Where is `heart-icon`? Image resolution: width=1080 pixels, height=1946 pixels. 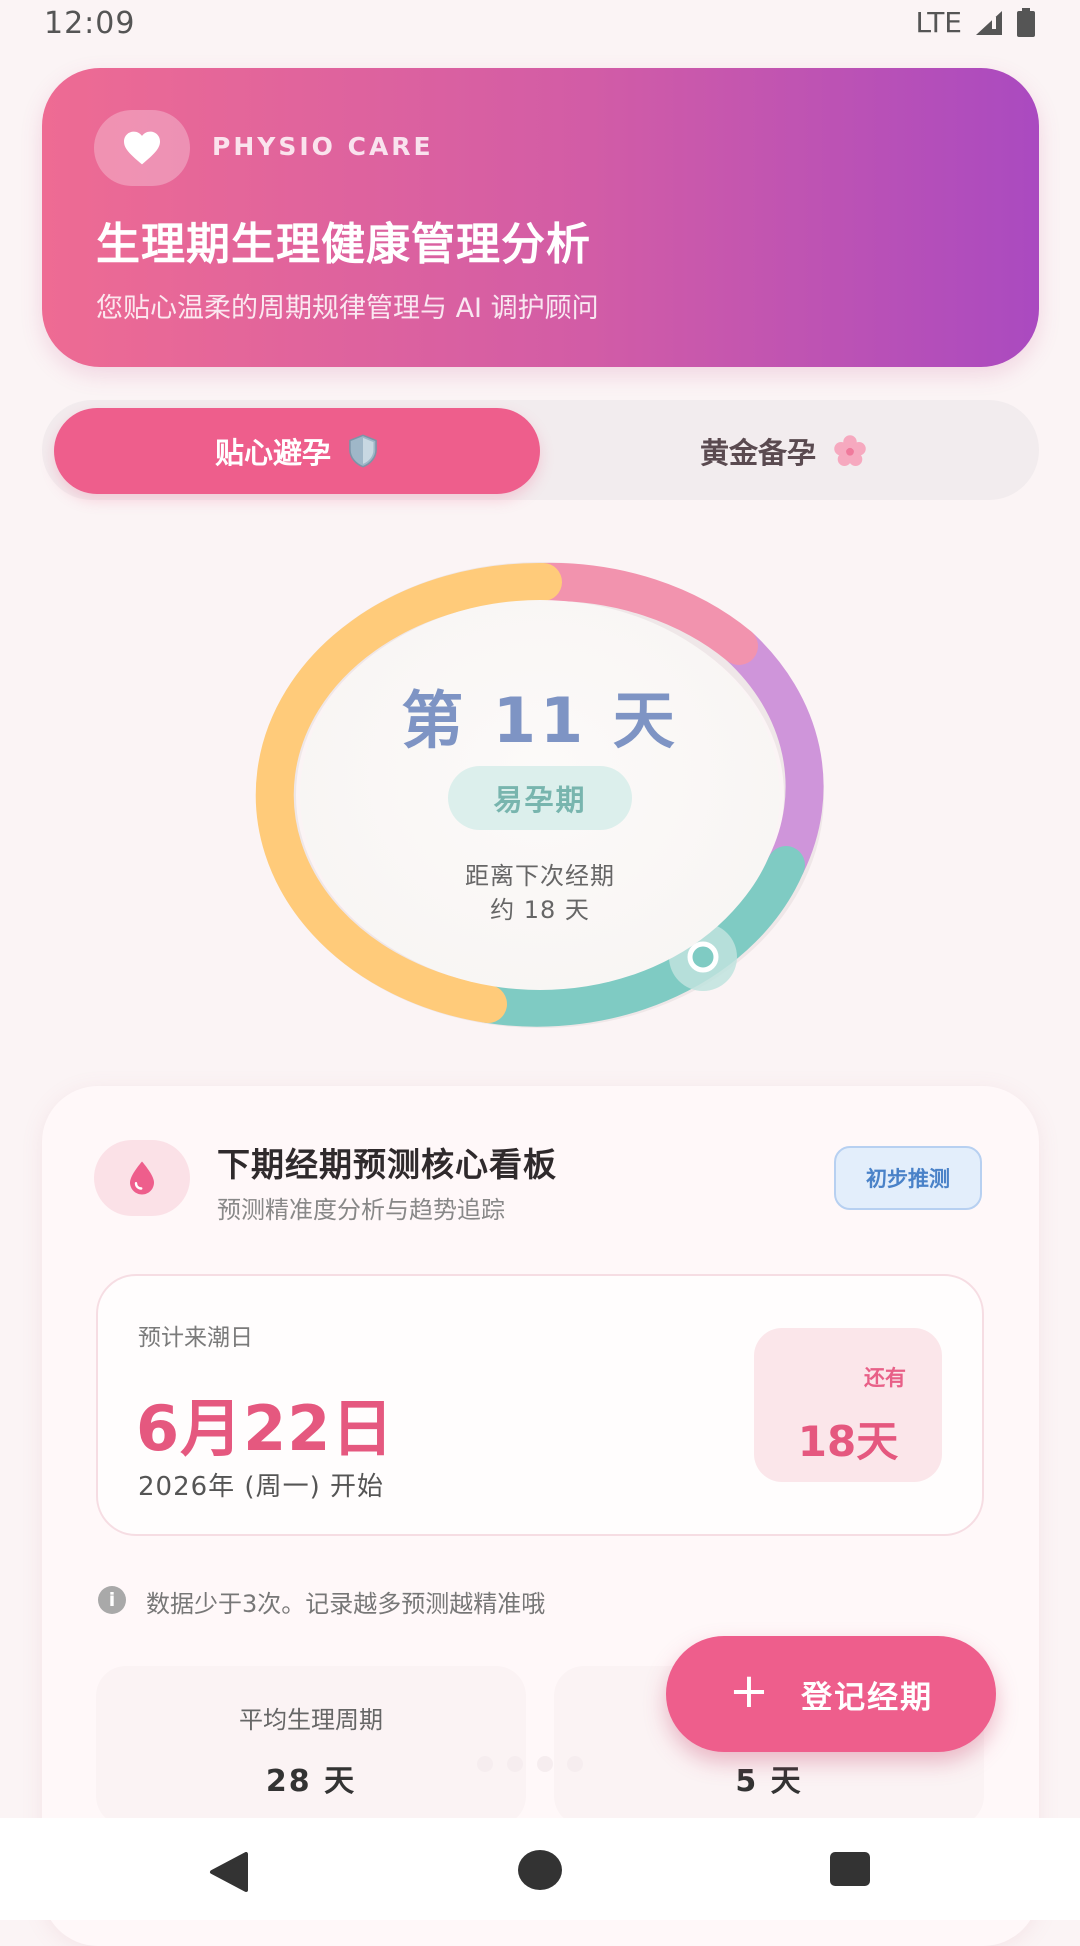 heart-icon is located at coordinates (142, 148).